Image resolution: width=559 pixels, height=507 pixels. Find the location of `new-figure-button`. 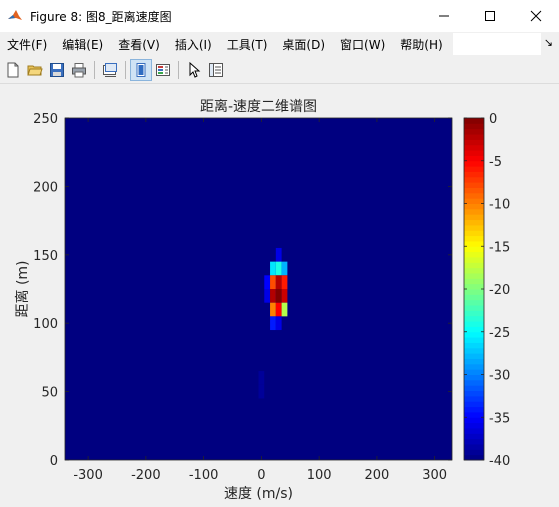

new-figure-button is located at coordinates (13, 70).